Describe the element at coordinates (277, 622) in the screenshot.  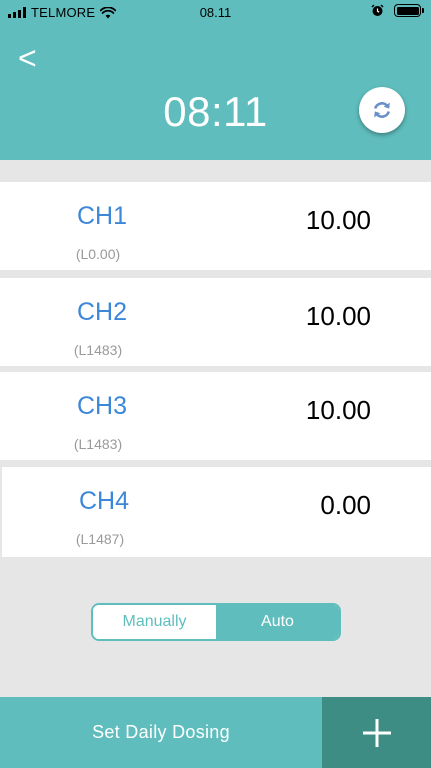
I see `mode-auto-button: Auto` at that location.